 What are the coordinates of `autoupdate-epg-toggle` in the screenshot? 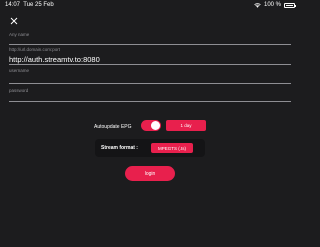 It's located at (151, 125).